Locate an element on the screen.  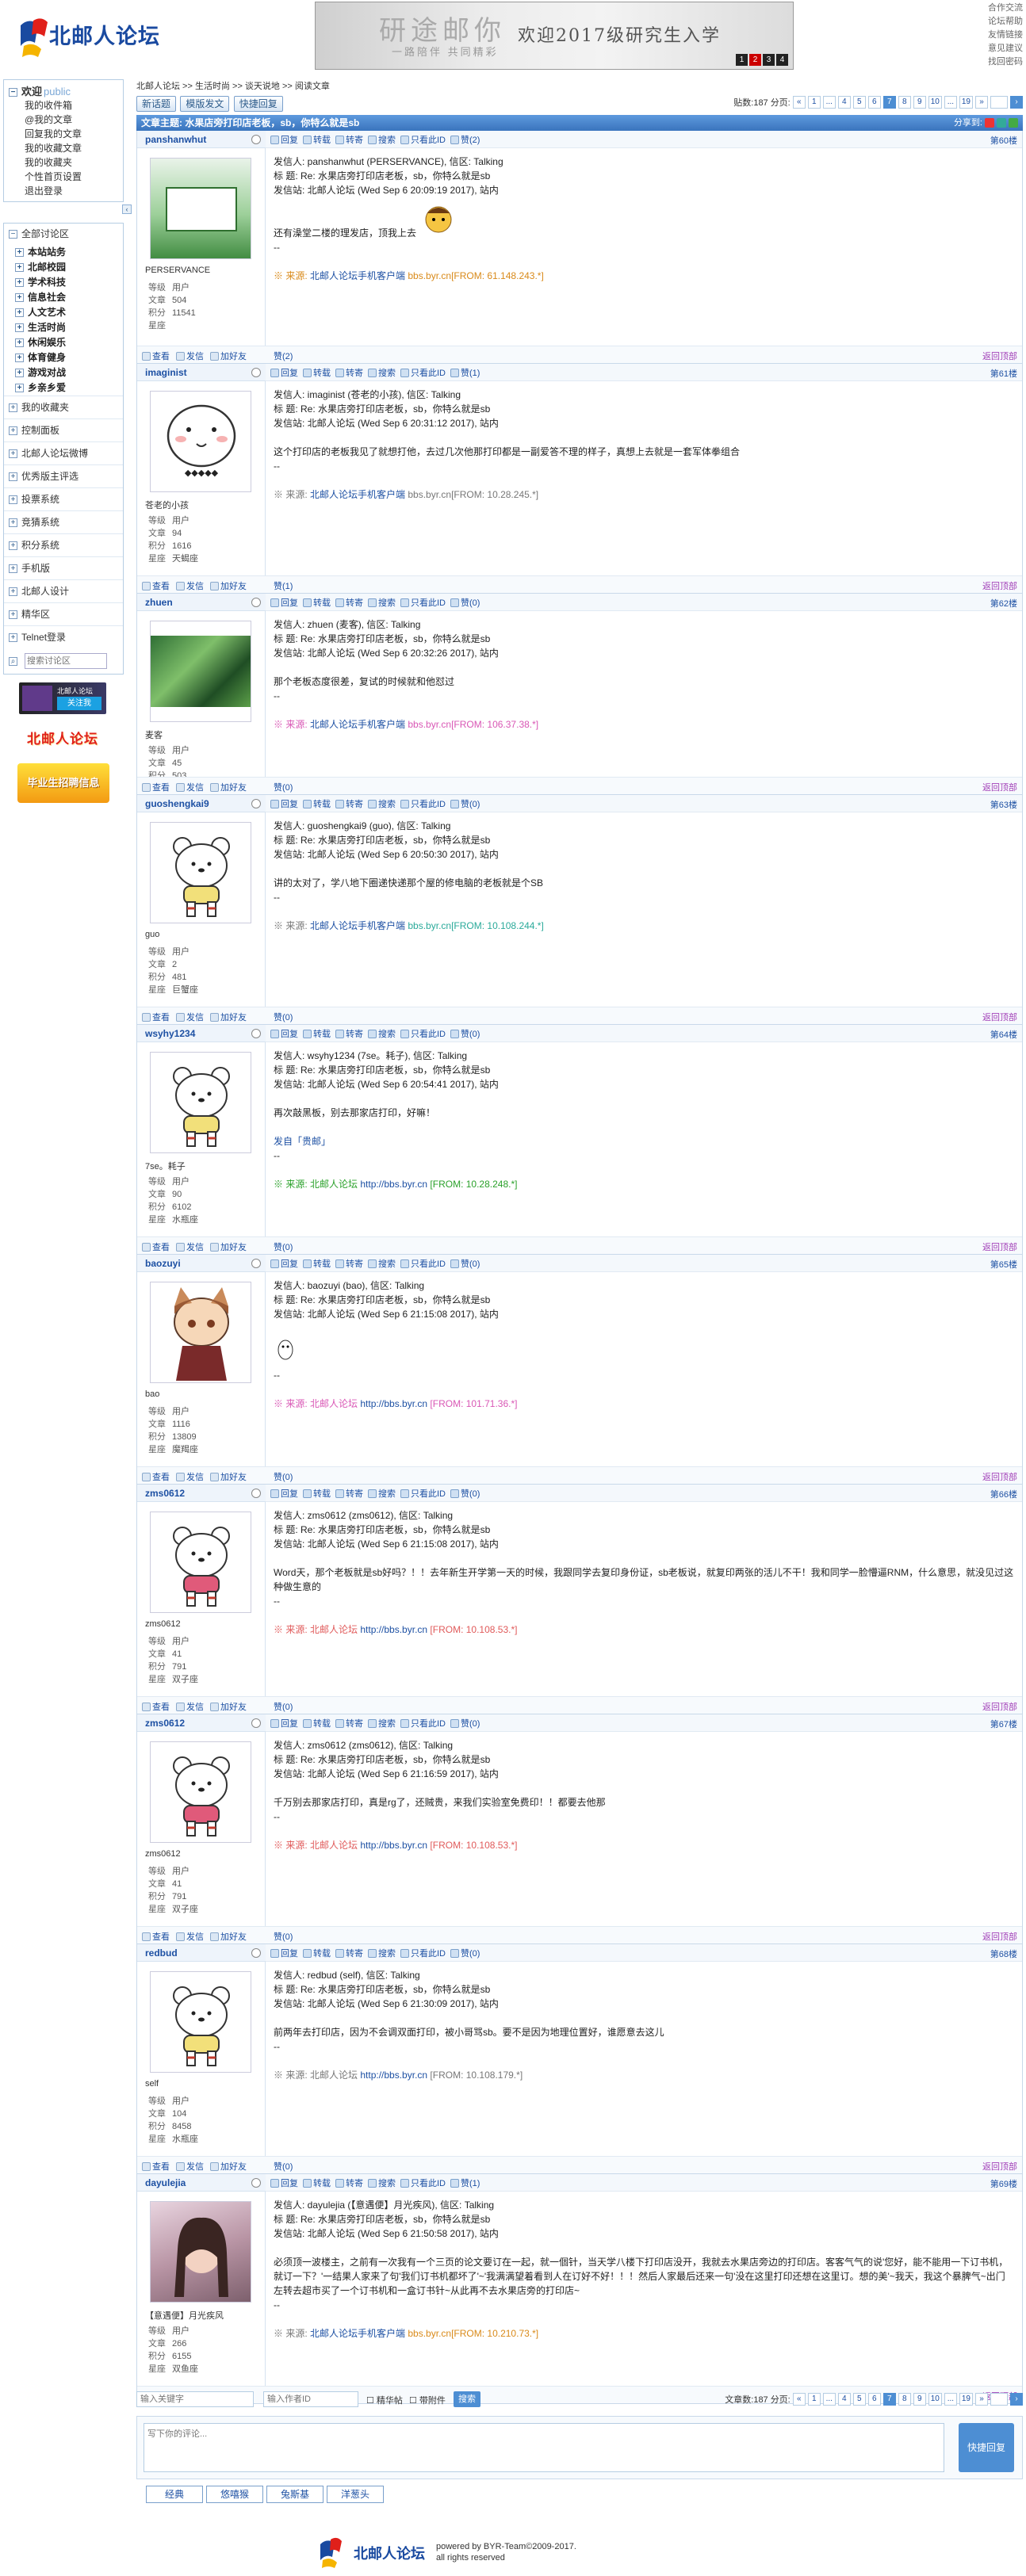
sidebar-item: + 我的收藏夹 is located at coordinates (63, 408).